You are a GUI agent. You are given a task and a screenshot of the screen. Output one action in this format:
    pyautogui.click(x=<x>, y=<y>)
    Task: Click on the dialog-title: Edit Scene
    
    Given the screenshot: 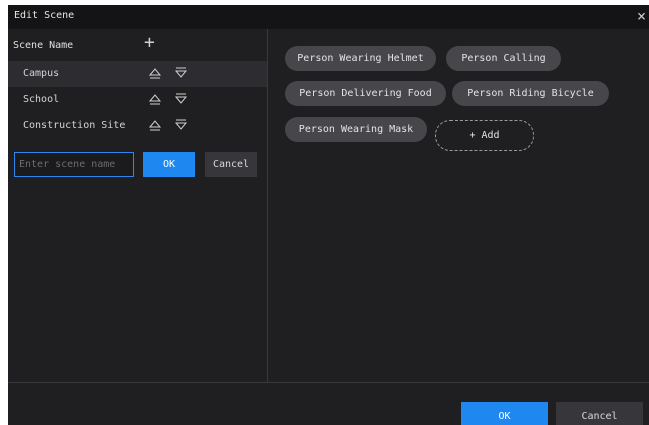 What is the action you would take?
    pyautogui.click(x=44, y=15)
    